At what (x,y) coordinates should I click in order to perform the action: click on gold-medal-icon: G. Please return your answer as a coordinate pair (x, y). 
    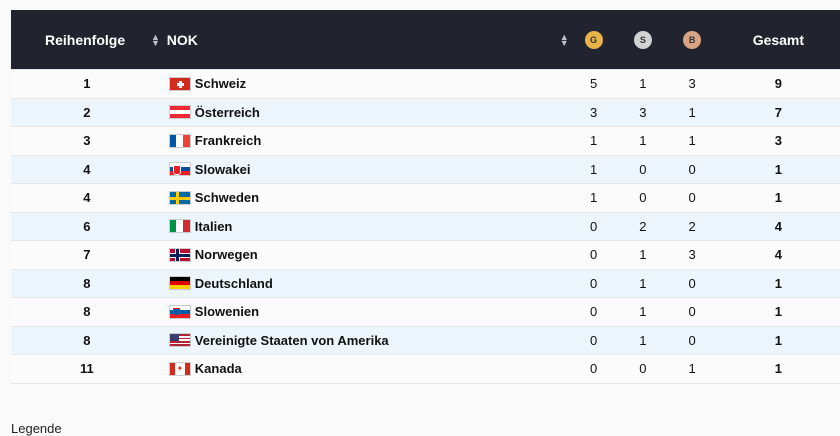
    Looking at the image, I should click on (593, 39).